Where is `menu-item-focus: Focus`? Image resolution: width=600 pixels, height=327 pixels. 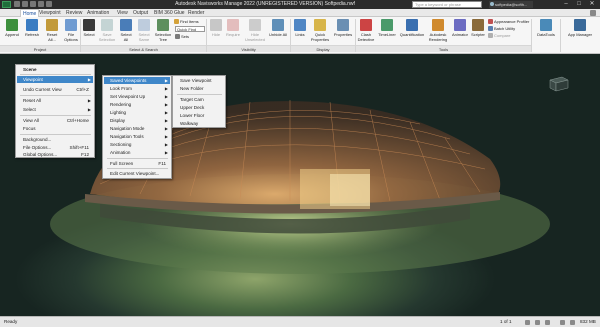 menu-item-focus: Focus is located at coordinates (55, 128).